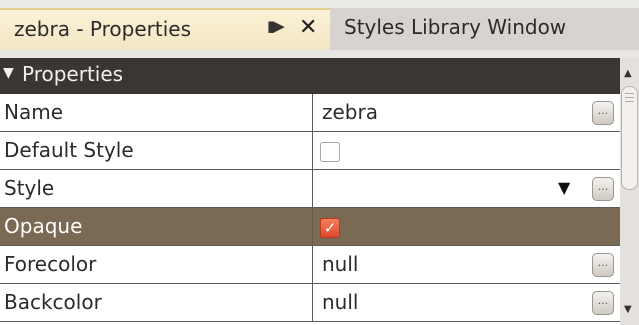 The image size is (639, 325). I want to click on property-name: Backcolor, so click(53, 302).